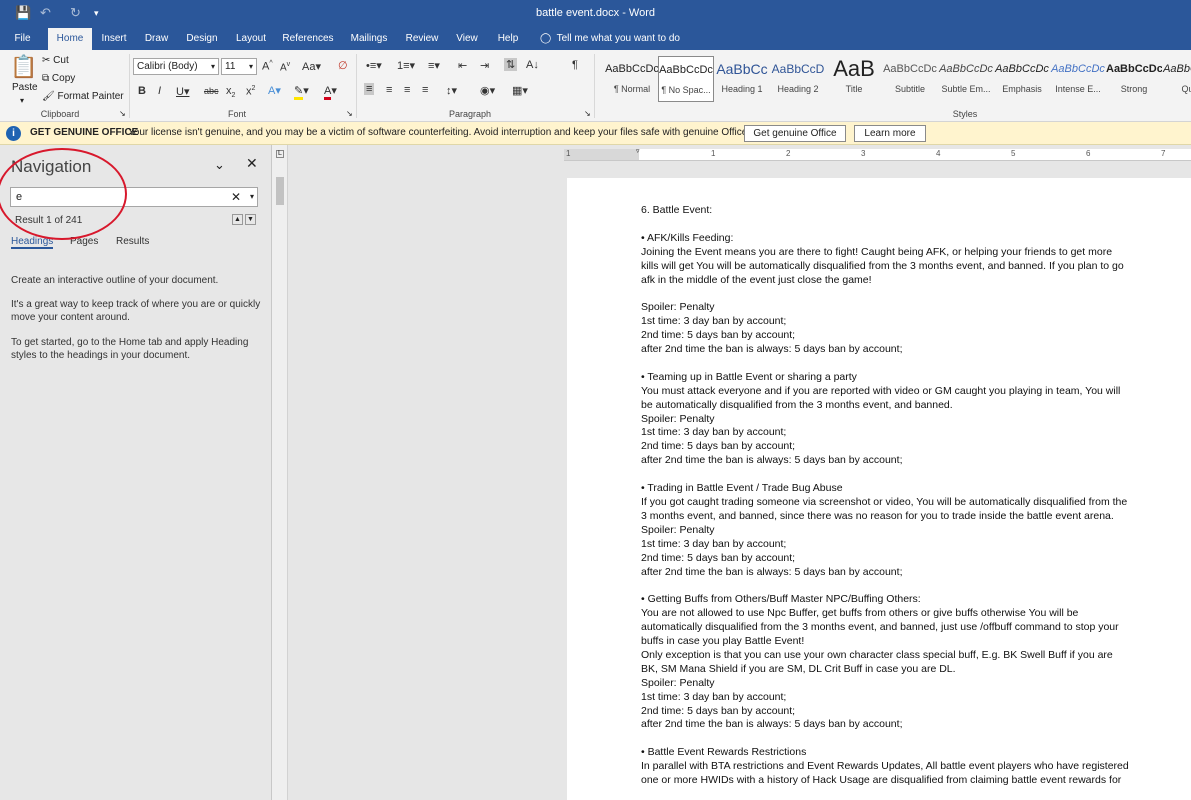  I want to click on previous-result-icon: ▲, so click(237, 219).